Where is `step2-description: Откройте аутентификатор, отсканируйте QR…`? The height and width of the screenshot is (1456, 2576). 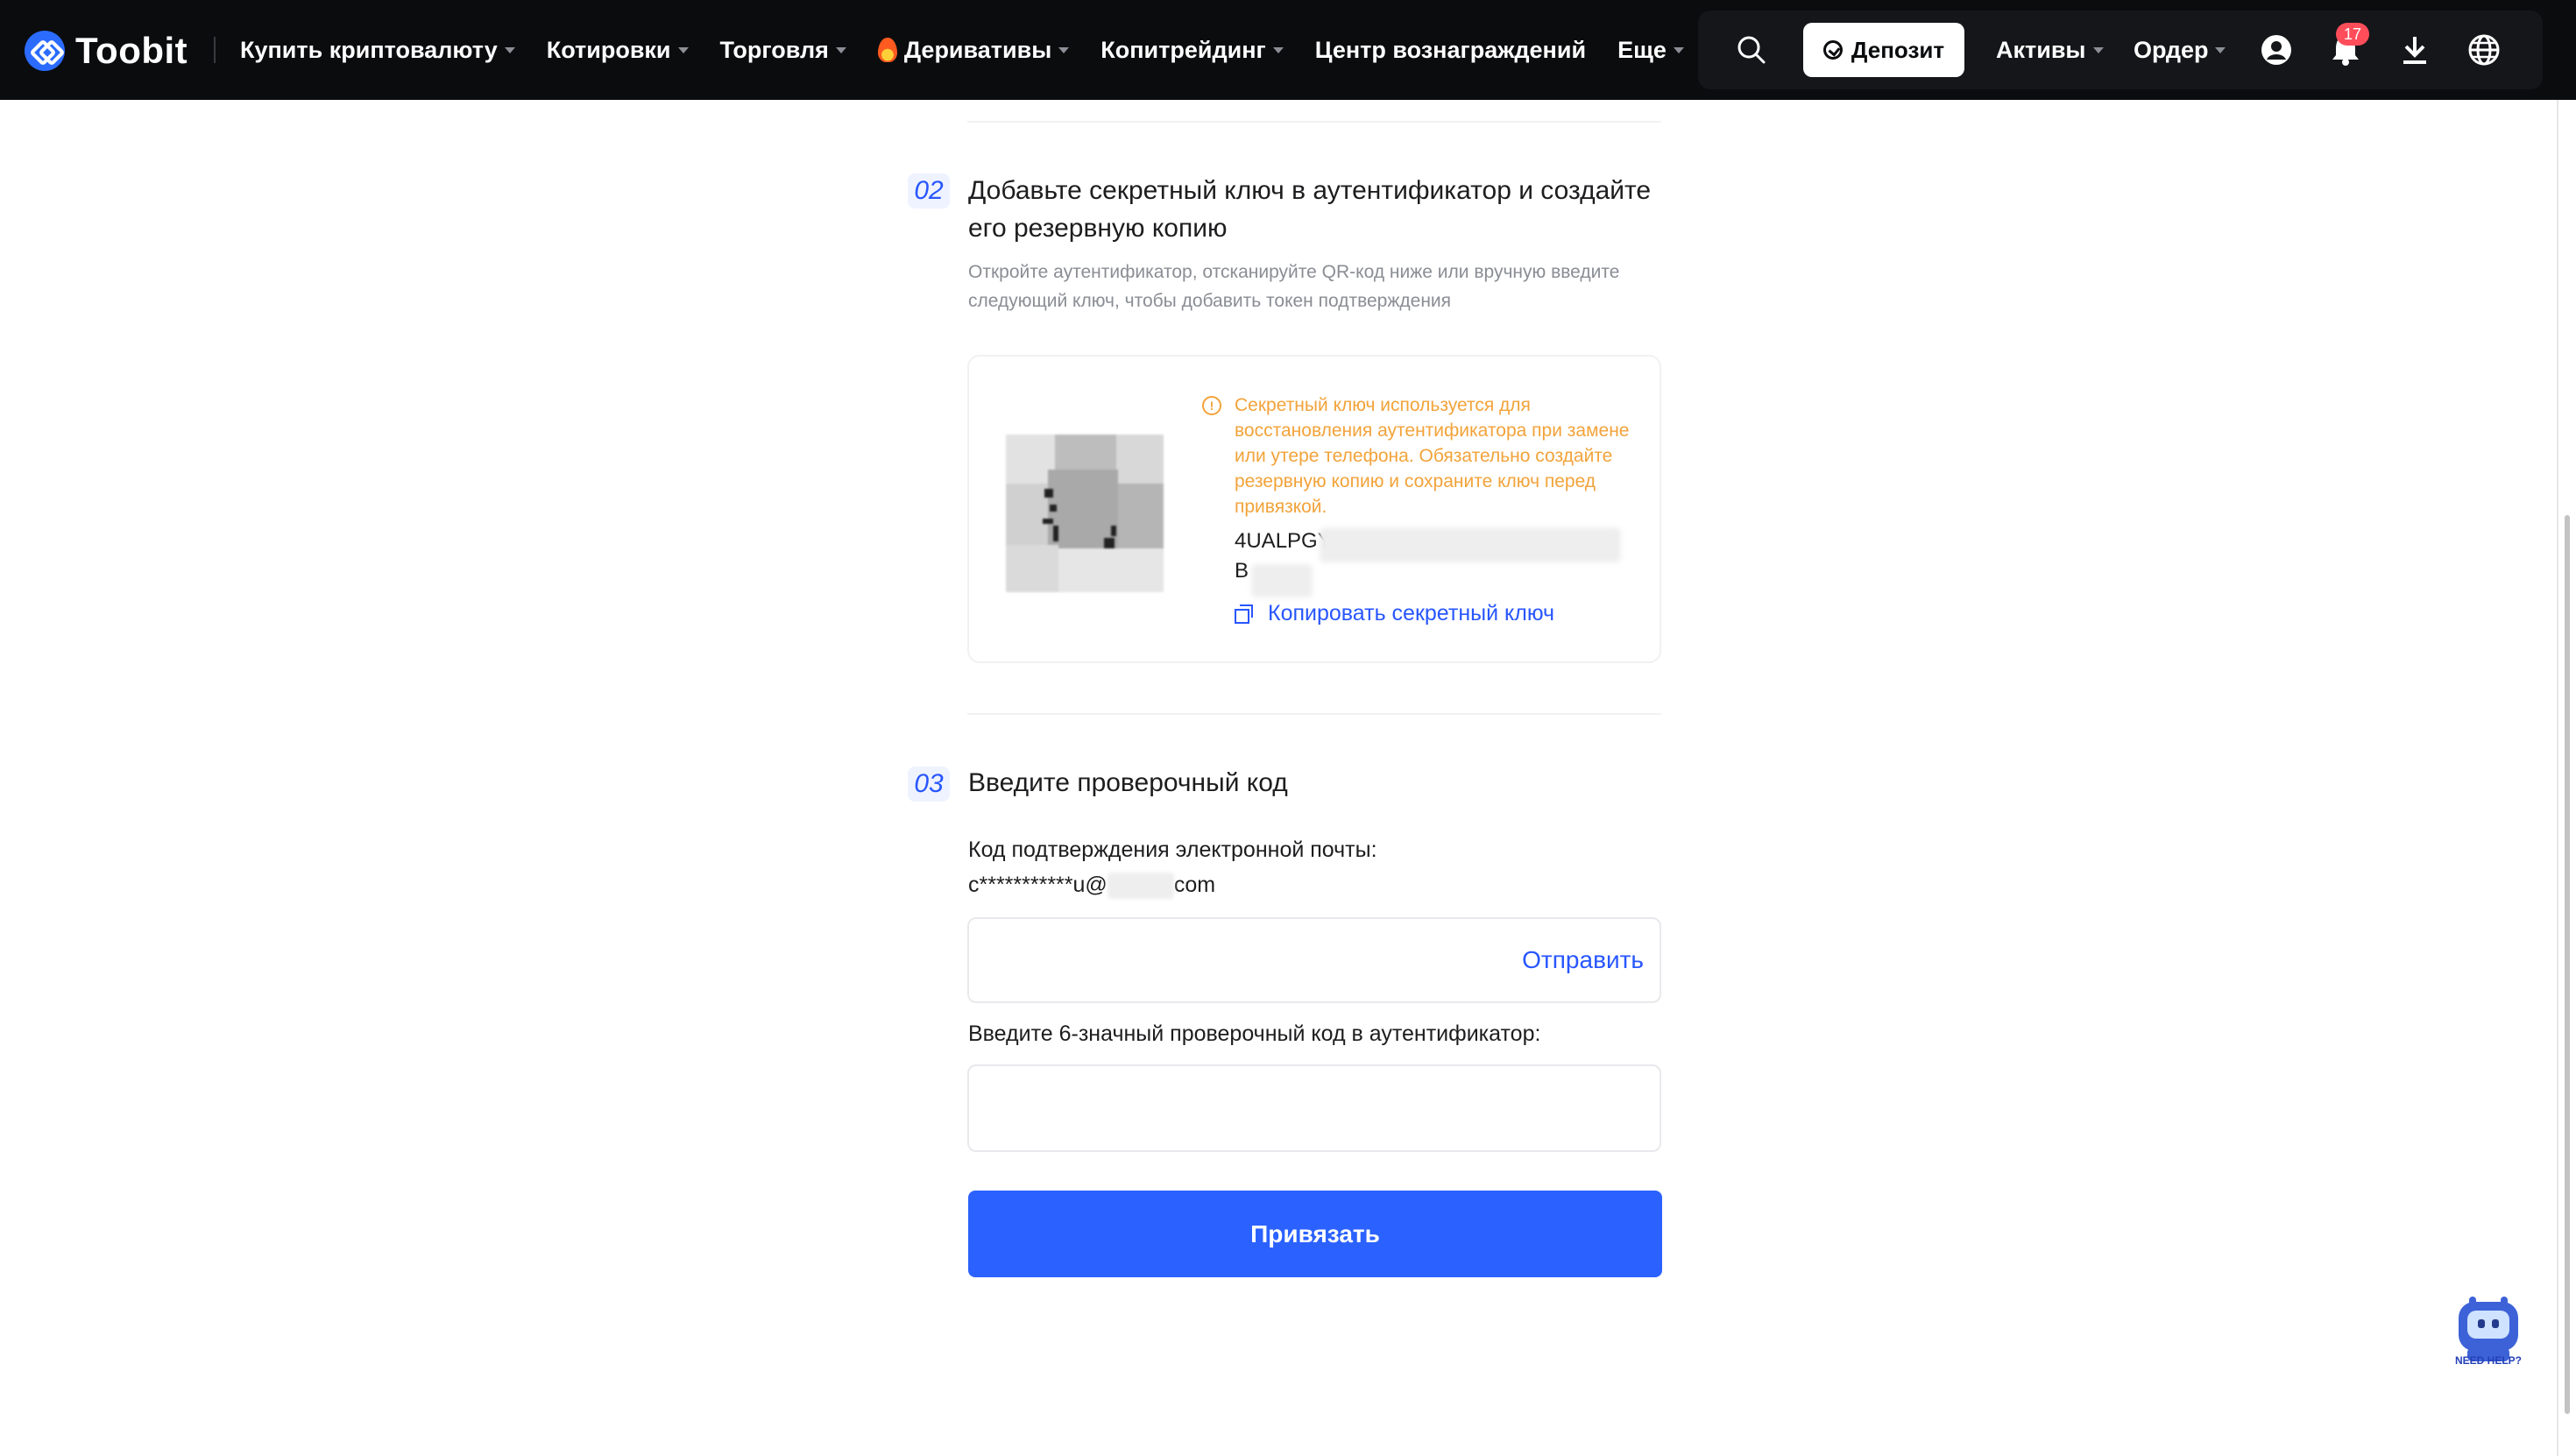
step2-description: Откройте аутентификатор, отсканируйте QR… is located at coordinates (1294, 286).